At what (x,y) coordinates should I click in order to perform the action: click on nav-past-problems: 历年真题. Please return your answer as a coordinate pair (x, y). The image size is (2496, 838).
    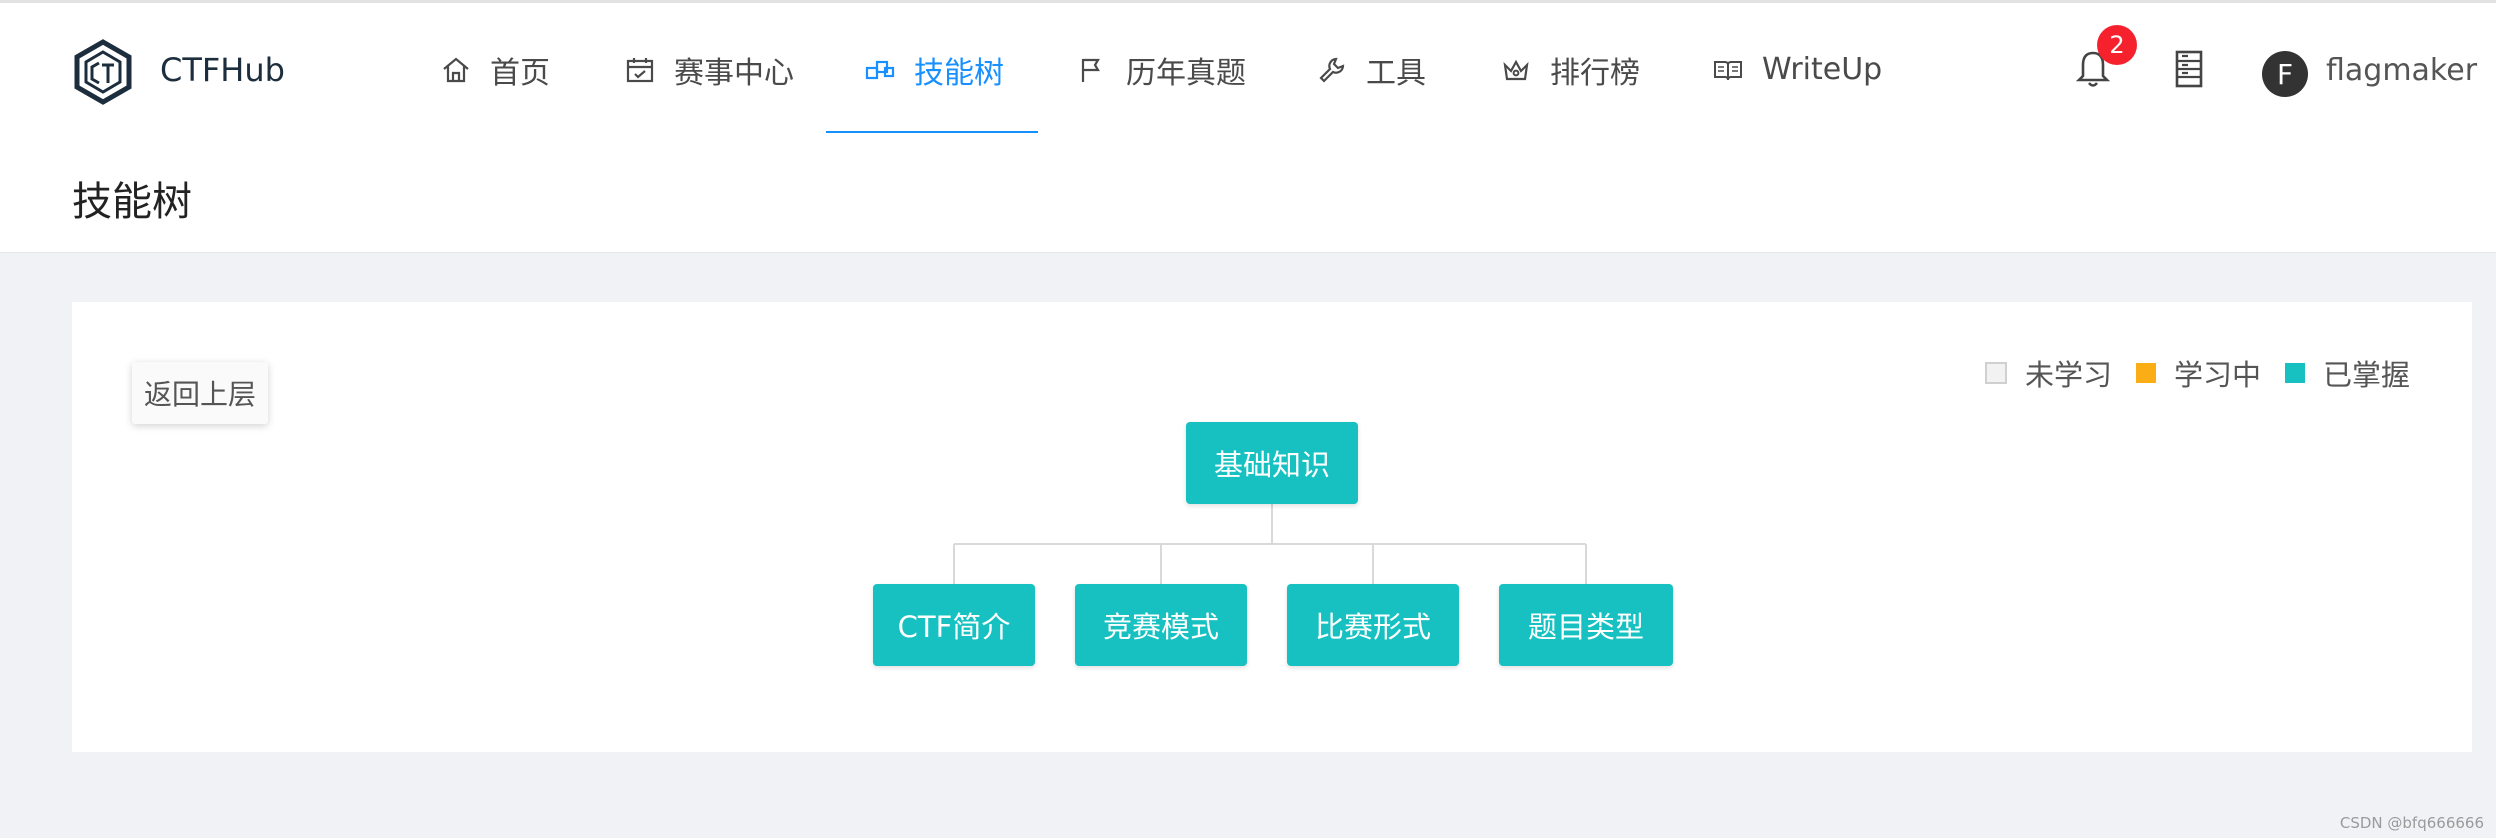
    Looking at the image, I should click on (1161, 69).